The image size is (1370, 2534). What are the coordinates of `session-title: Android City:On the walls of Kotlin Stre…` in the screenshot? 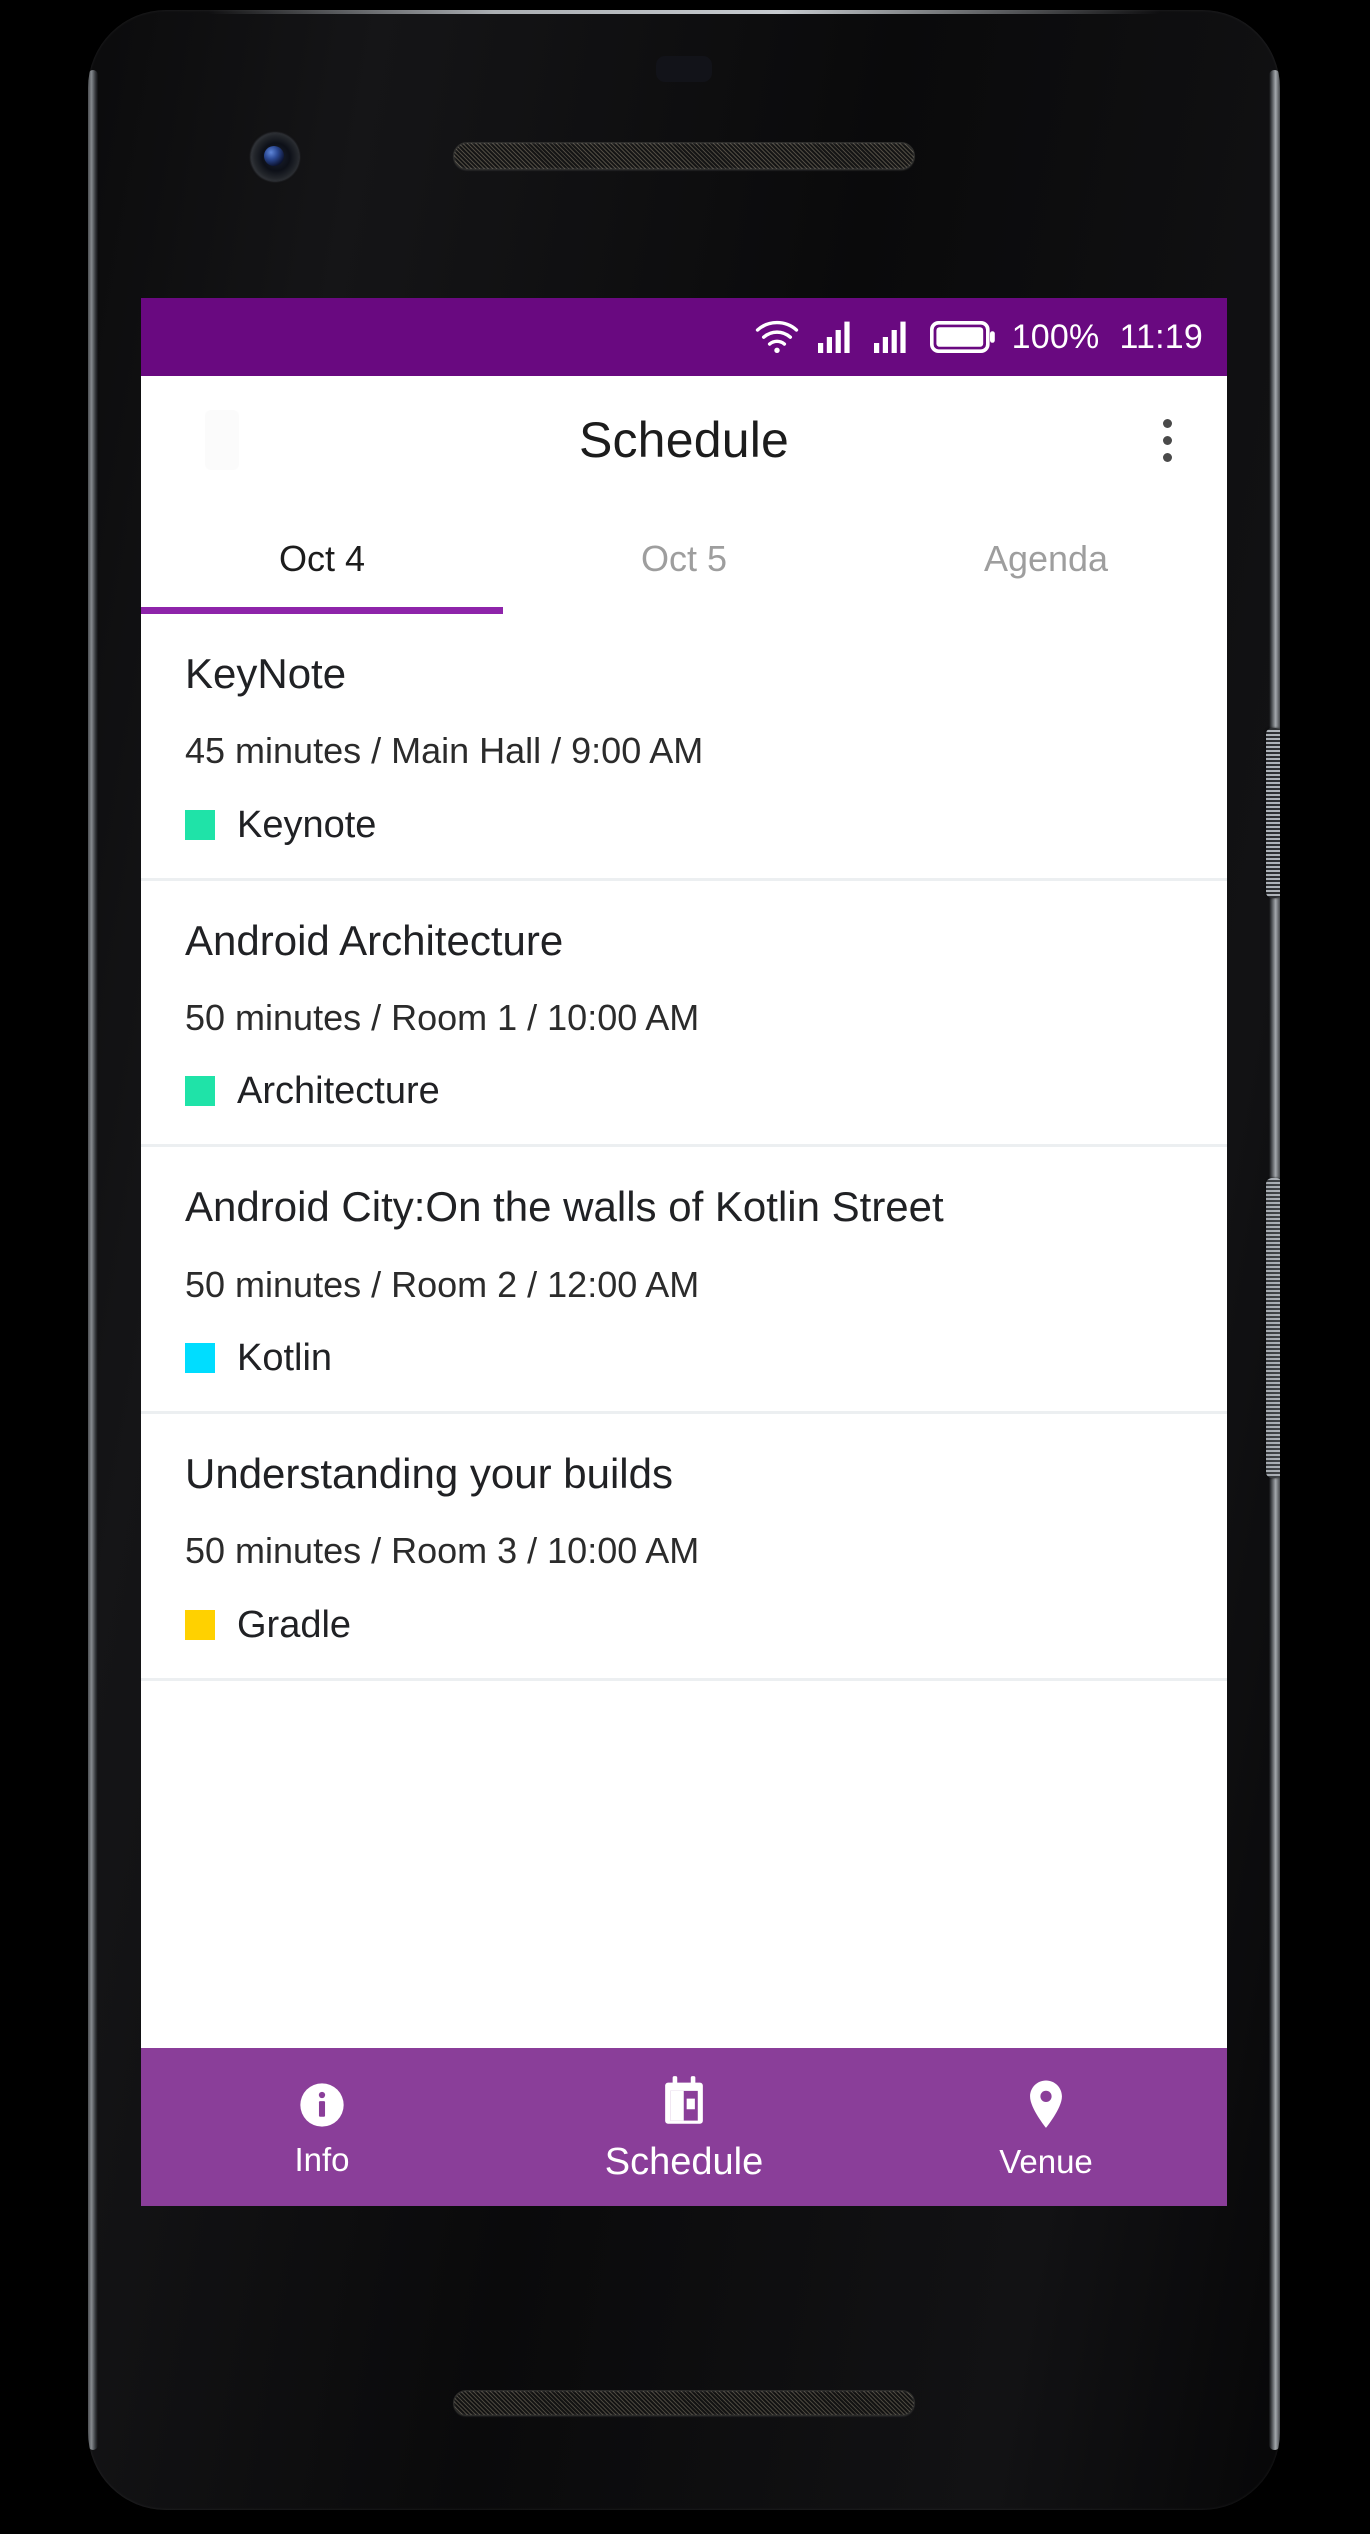 It's located at (564, 1207).